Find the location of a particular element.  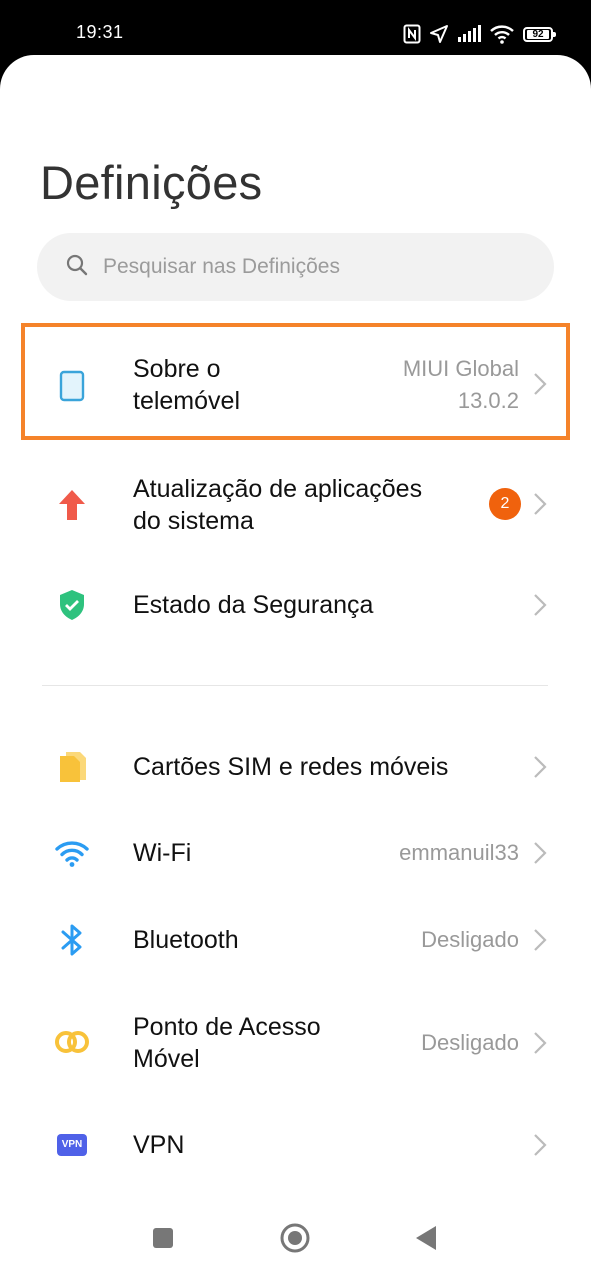

settings-item-value: MIUI Global 13.0.2 is located at coordinates (460, 384).